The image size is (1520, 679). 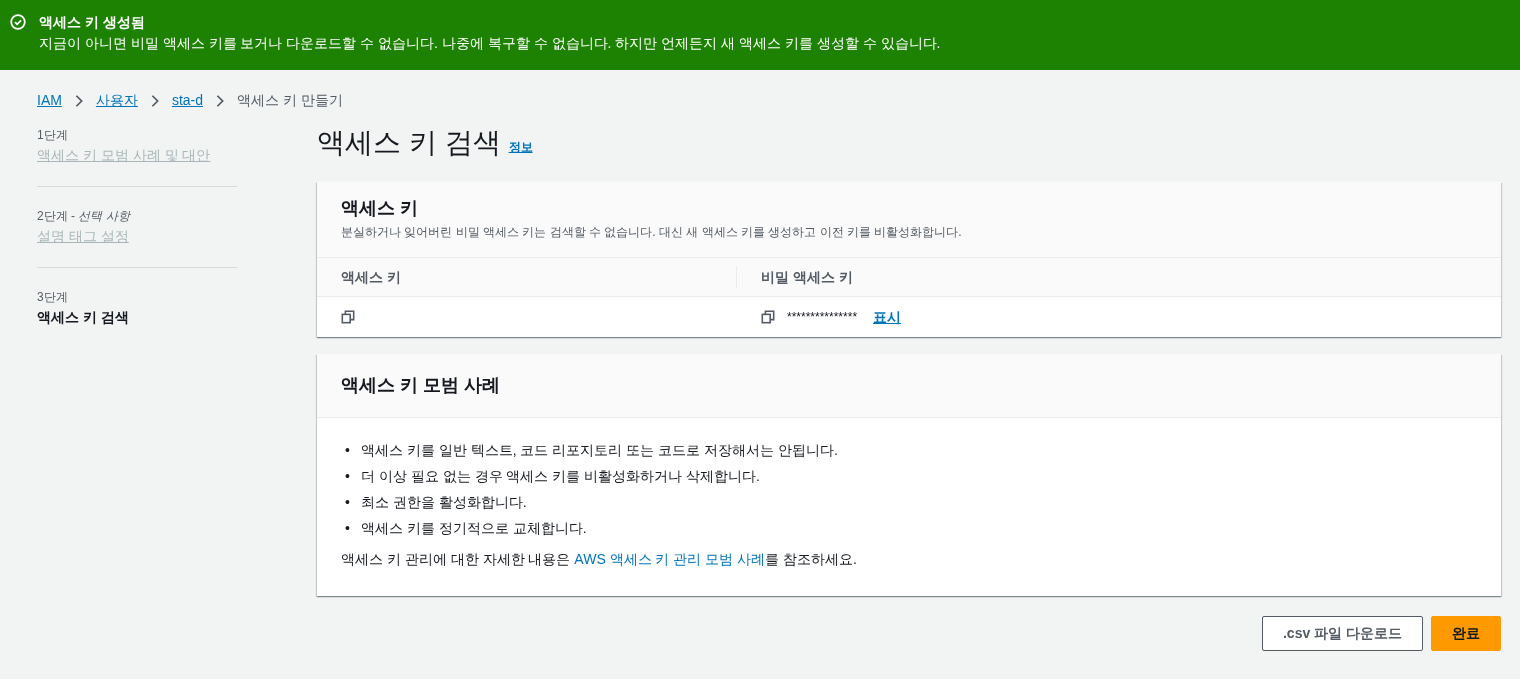 I want to click on download-button: .csv 파일 다운로드, so click(x=1342, y=634).